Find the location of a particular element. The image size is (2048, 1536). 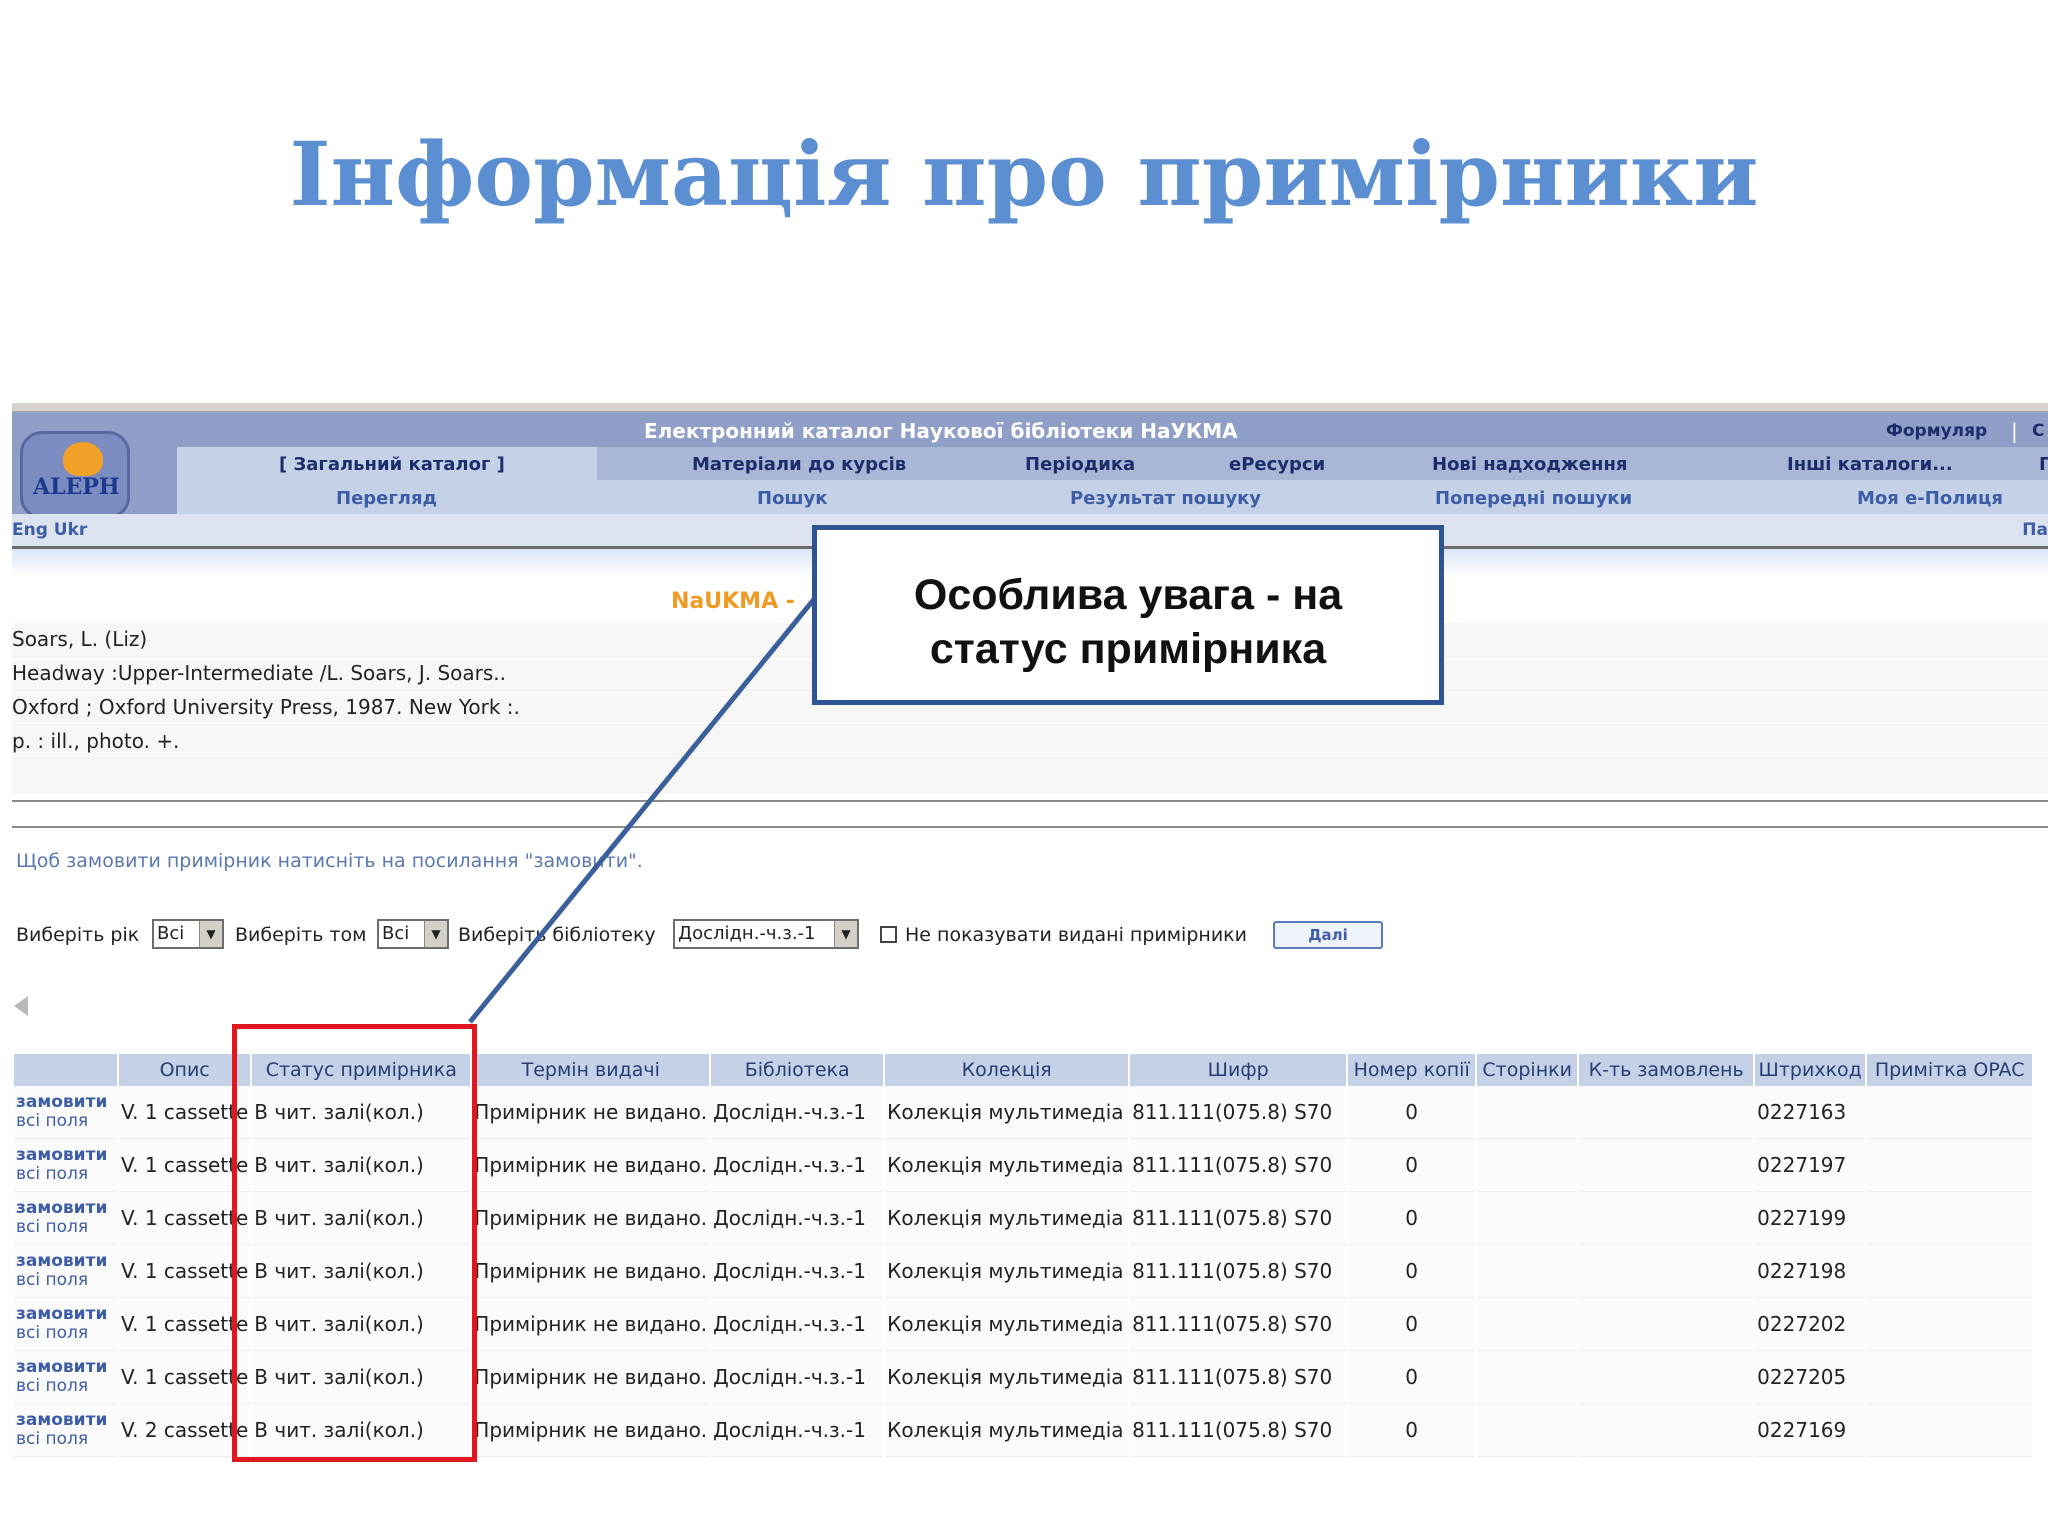

callout-box: Особлива увага - на статус примірника is located at coordinates (1128, 615).